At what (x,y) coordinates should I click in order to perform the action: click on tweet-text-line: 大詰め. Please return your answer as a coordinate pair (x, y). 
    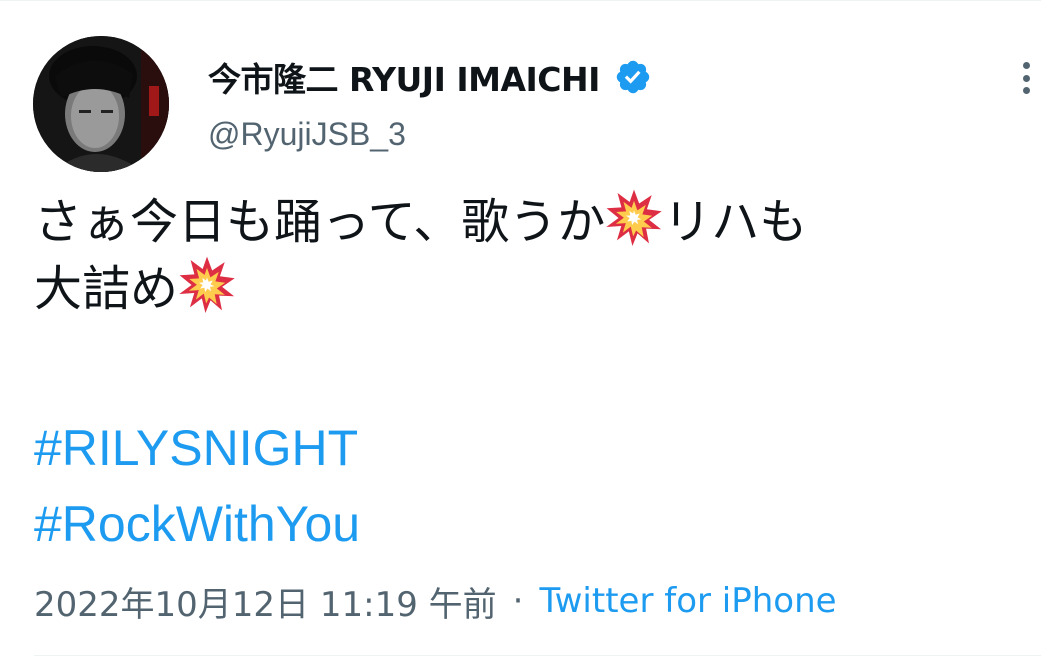
    Looking at the image, I should click on (529, 288).